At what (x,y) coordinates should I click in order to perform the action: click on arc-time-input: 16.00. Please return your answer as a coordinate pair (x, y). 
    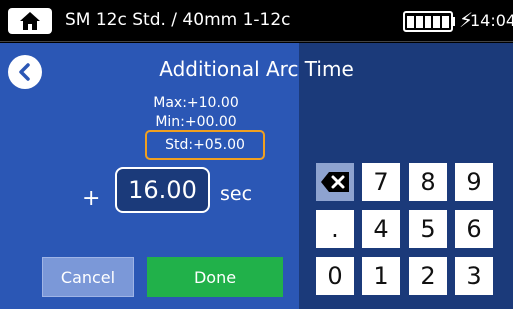
    Looking at the image, I should click on (162, 190).